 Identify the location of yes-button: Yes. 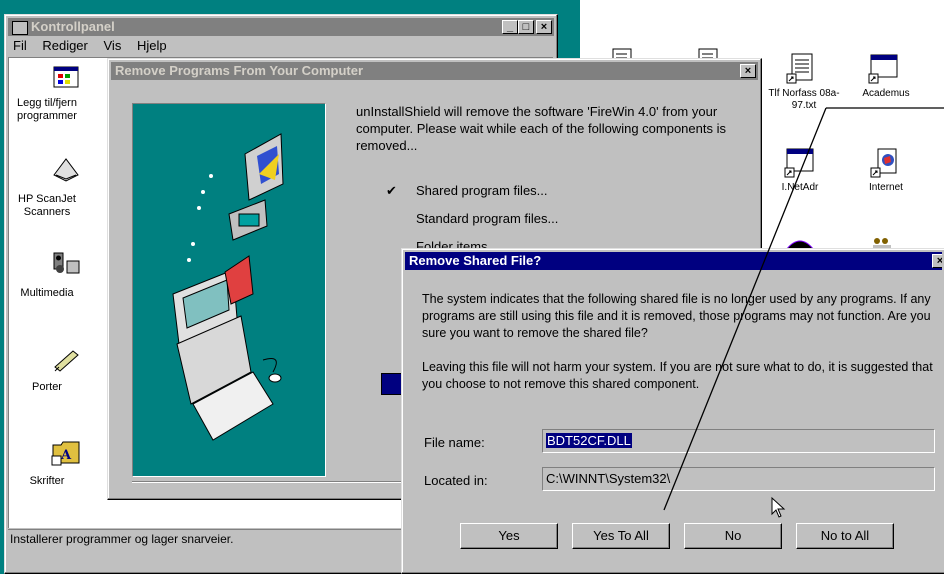
(509, 536).